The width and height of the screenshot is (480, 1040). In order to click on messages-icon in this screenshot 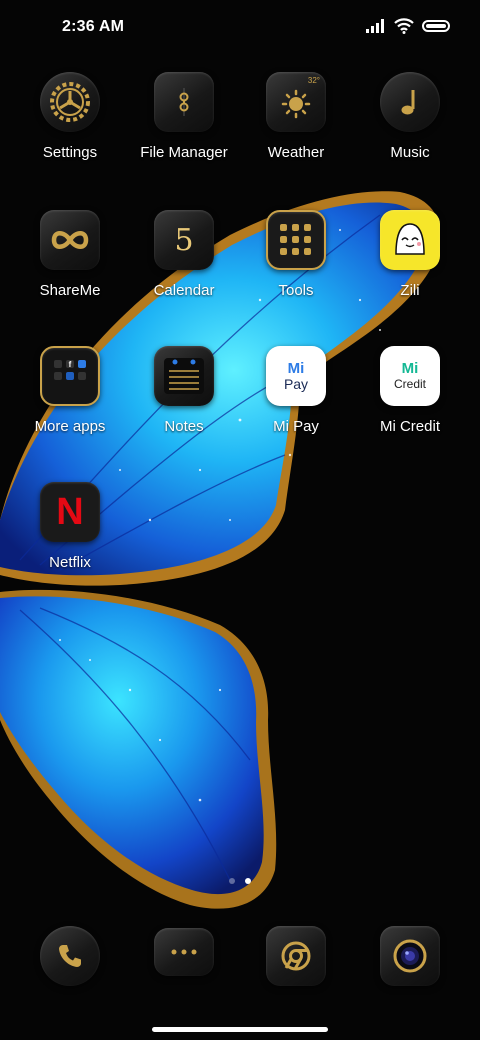, I will do `click(184, 952)`.